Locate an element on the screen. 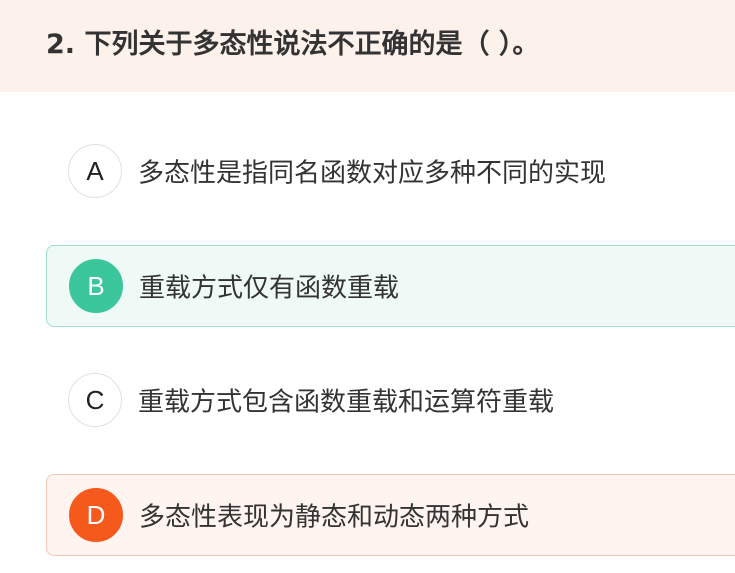 The height and width of the screenshot is (573, 735). option-b: B 重载方式仅有函数重载 is located at coordinates (390, 286).